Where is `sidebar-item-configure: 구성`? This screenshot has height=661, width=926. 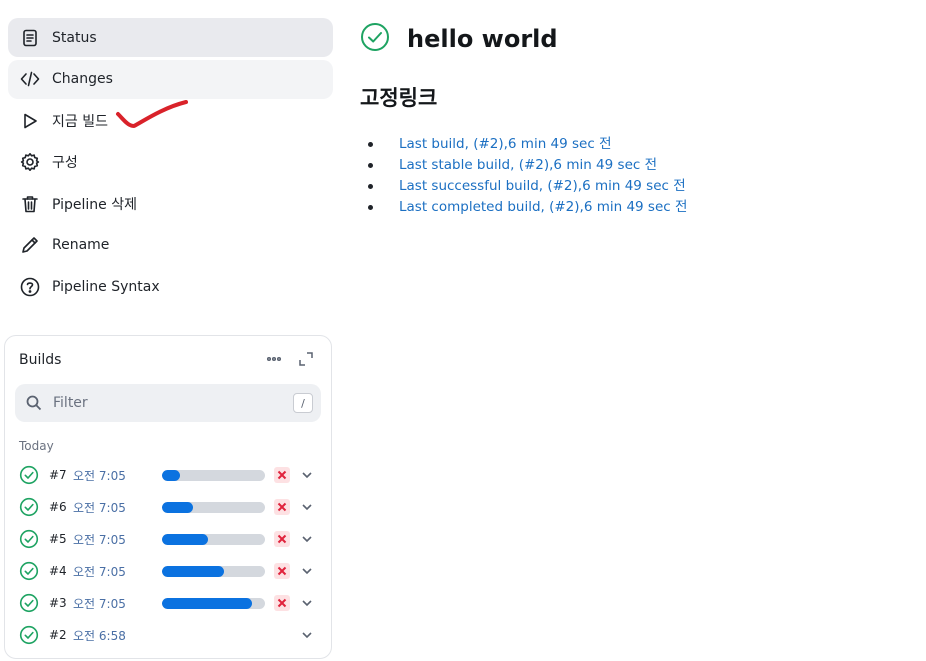
sidebar-item-configure: 구성 is located at coordinates (170, 162).